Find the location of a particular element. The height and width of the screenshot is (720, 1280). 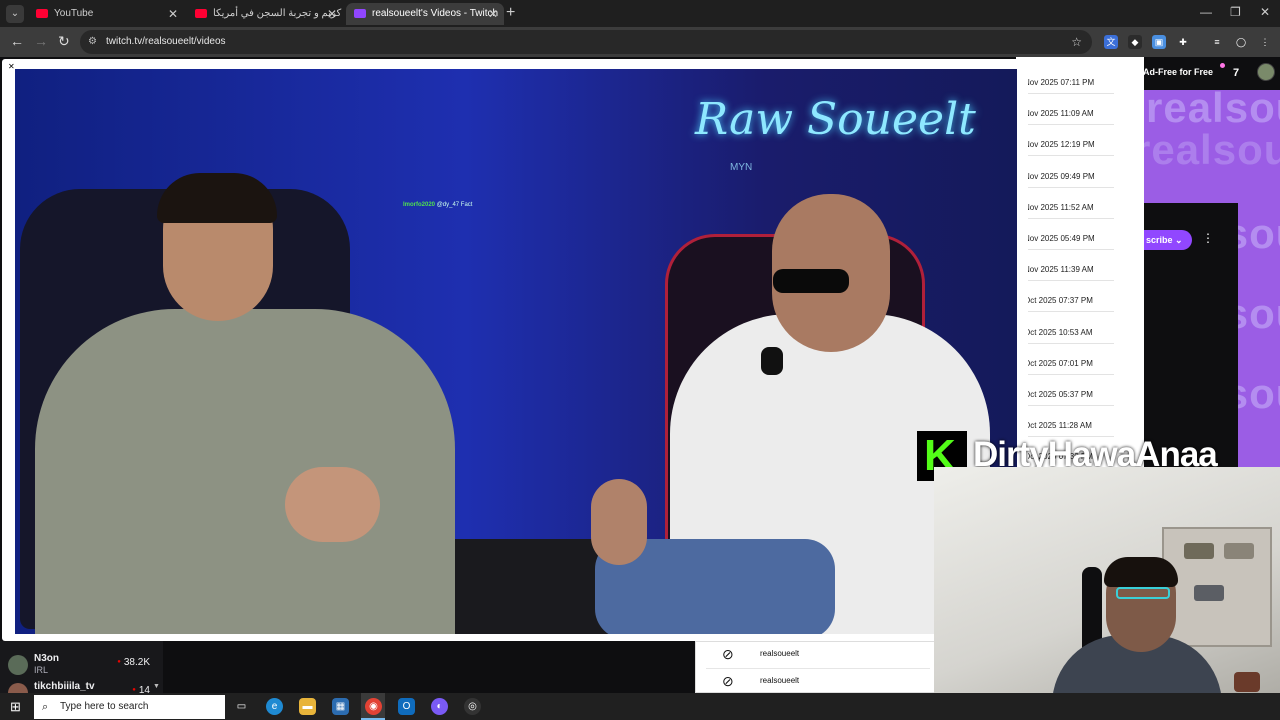

followed-channel-item: N3on IRL 38.2K is located at coordinates (84, 665).